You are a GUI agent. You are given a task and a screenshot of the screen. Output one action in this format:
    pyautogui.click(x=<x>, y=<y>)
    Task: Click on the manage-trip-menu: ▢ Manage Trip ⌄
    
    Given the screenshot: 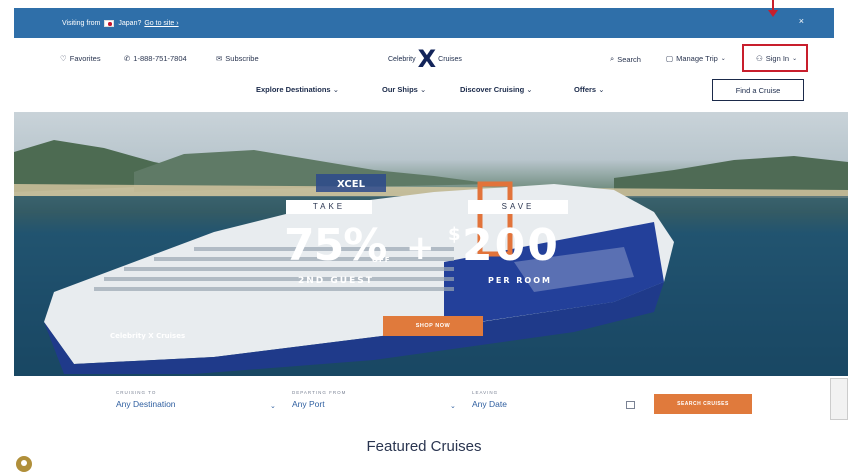 What is the action you would take?
    pyautogui.click(x=696, y=58)
    